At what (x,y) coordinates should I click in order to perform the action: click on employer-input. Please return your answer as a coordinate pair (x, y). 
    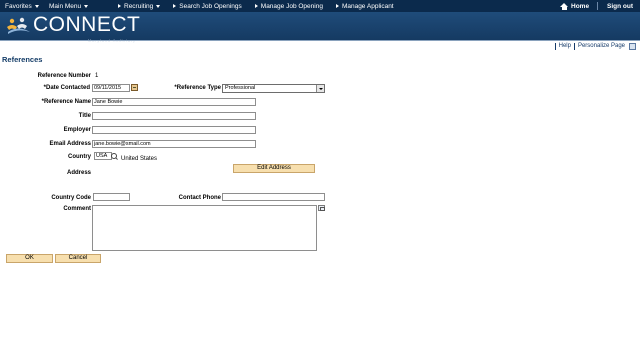
    Looking at the image, I should click on (174, 130).